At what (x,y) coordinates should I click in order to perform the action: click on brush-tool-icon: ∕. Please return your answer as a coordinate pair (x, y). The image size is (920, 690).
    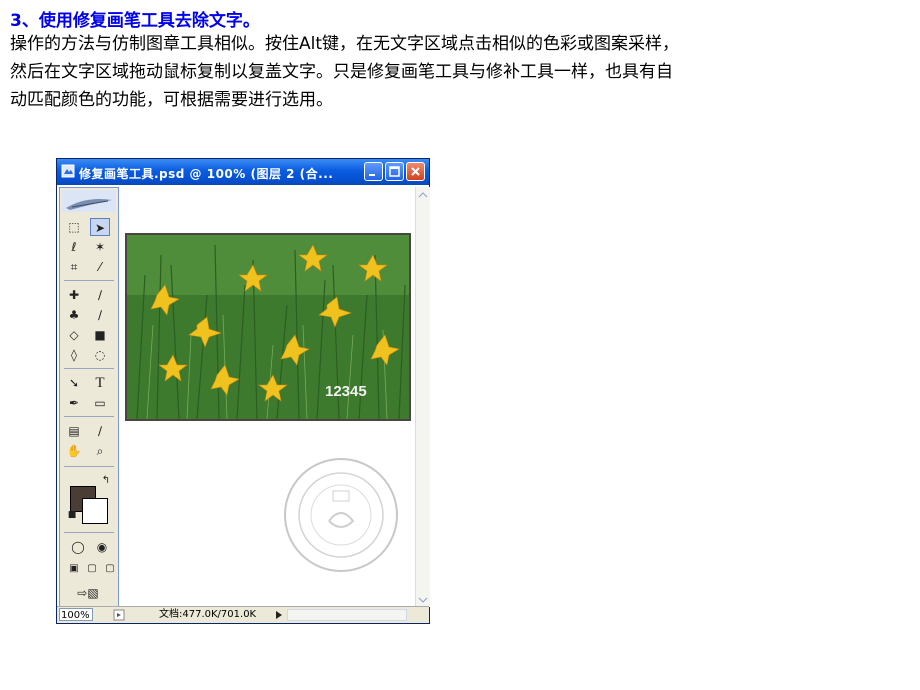
    Looking at the image, I should click on (100, 295).